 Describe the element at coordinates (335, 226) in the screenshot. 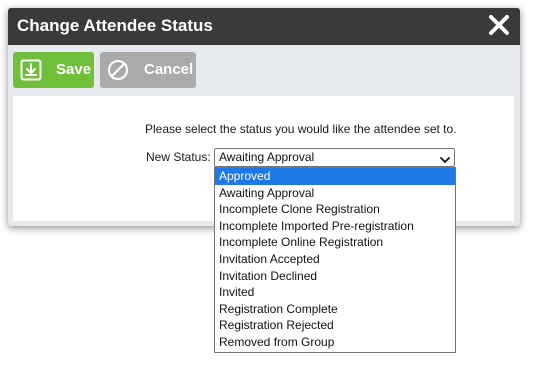

I see `dropdown-option: Incomplete Imported Pre-registration` at that location.